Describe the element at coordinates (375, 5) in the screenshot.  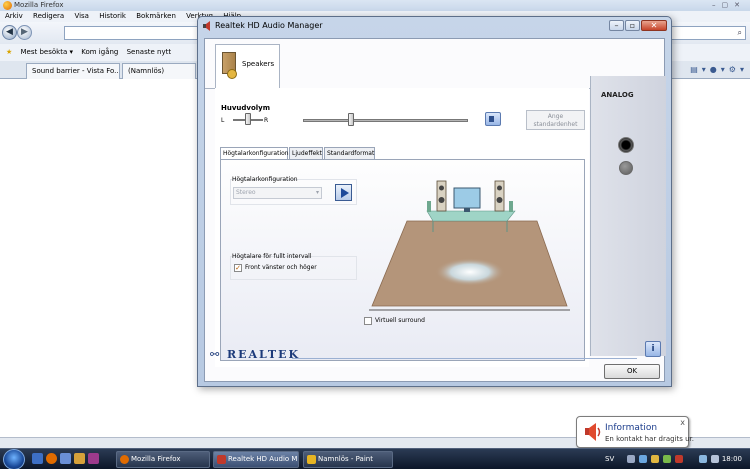
I see `firefox-titlebar: Mozilla Firefox –▢✕` at that location.